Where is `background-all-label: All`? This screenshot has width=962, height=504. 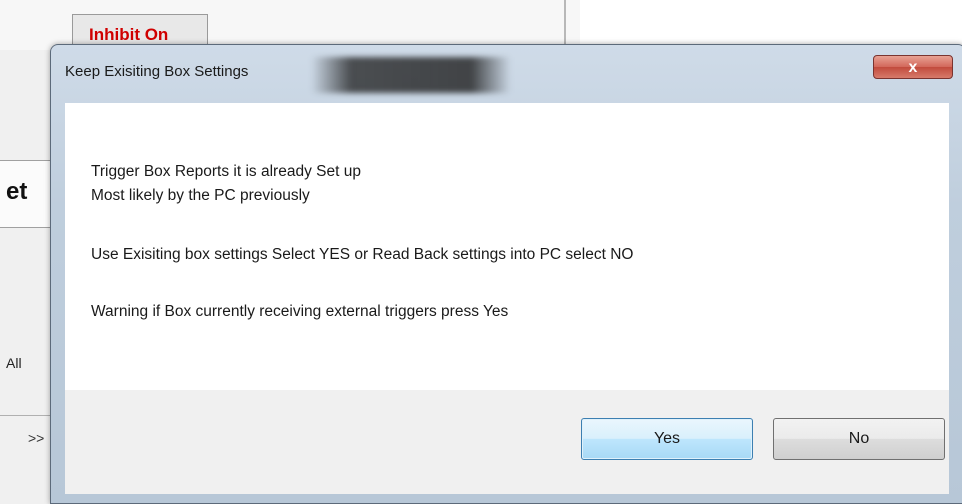 background-all-label: All is located at coordinates (14, 363).